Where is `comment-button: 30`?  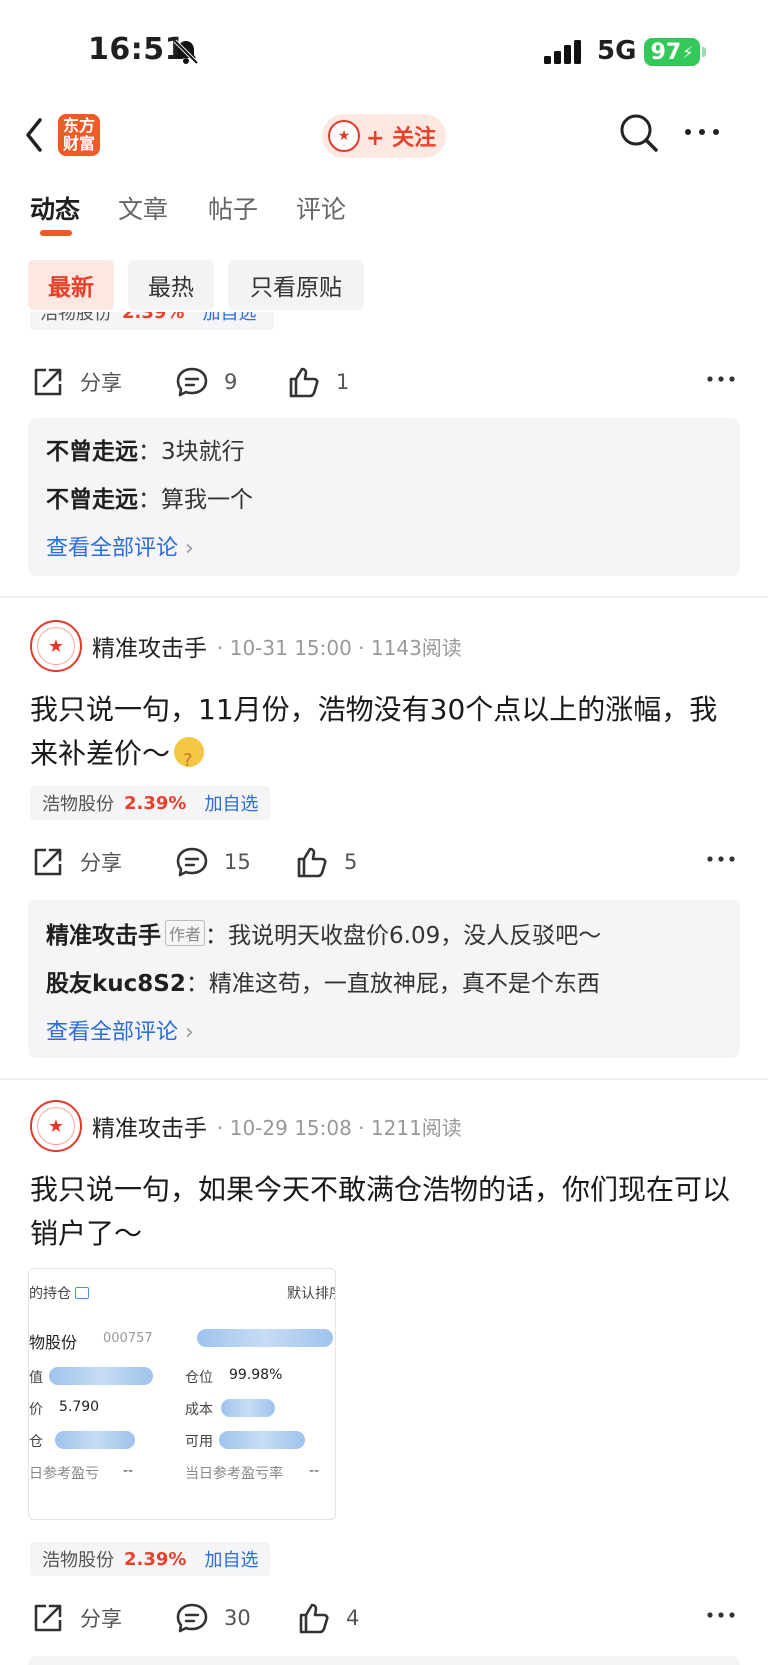 comment-button: 30 is located at coordinates (212, 1618).